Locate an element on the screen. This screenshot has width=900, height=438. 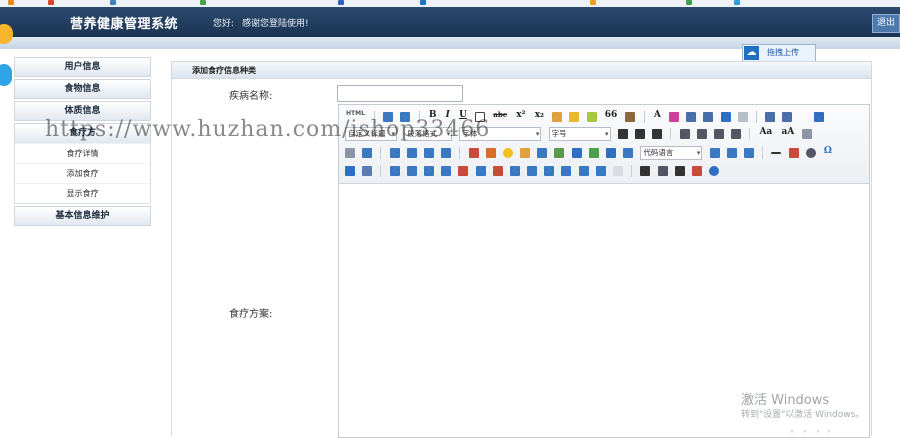
welcome-text: 感谢您登陆使用! is located at coordinates (275, 24).